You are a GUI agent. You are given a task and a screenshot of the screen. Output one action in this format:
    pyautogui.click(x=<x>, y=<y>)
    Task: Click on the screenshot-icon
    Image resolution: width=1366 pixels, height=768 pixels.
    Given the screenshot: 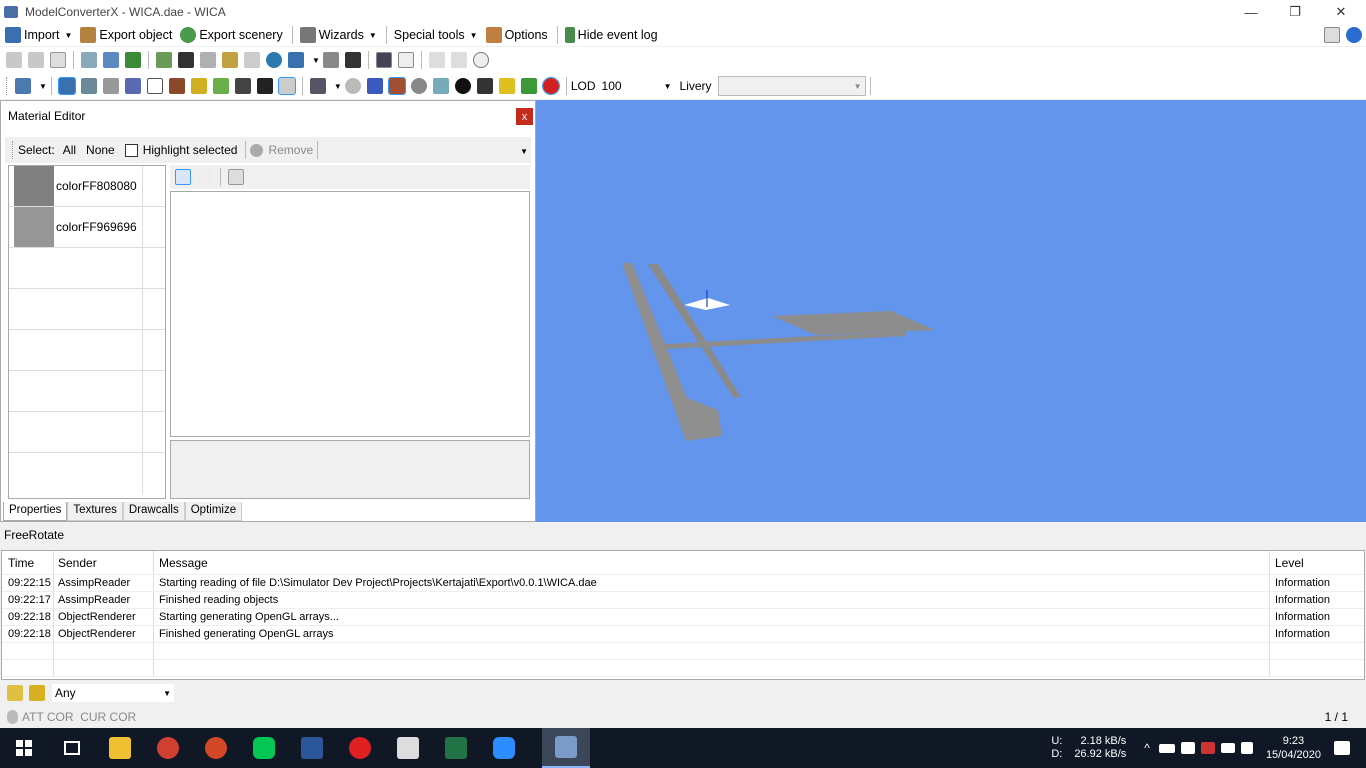 What is the action you would take?
    pyautogui.click(x=383, y=60)
    